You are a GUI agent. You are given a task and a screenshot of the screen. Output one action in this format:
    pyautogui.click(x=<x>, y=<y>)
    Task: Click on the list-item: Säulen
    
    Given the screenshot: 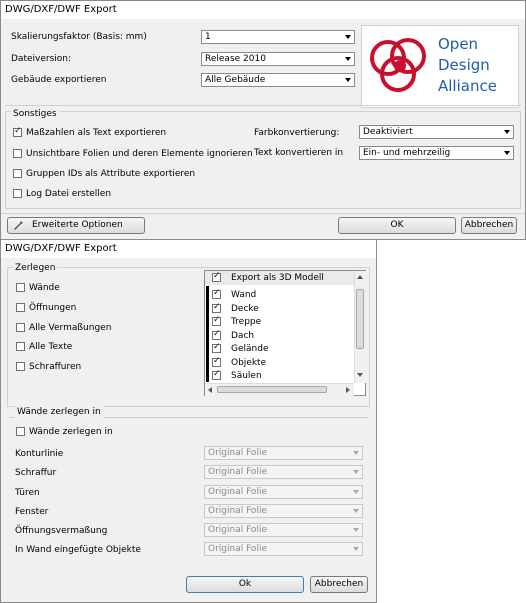 What is the action you would take?
    pyautogui.click(x=246, y=376)
    